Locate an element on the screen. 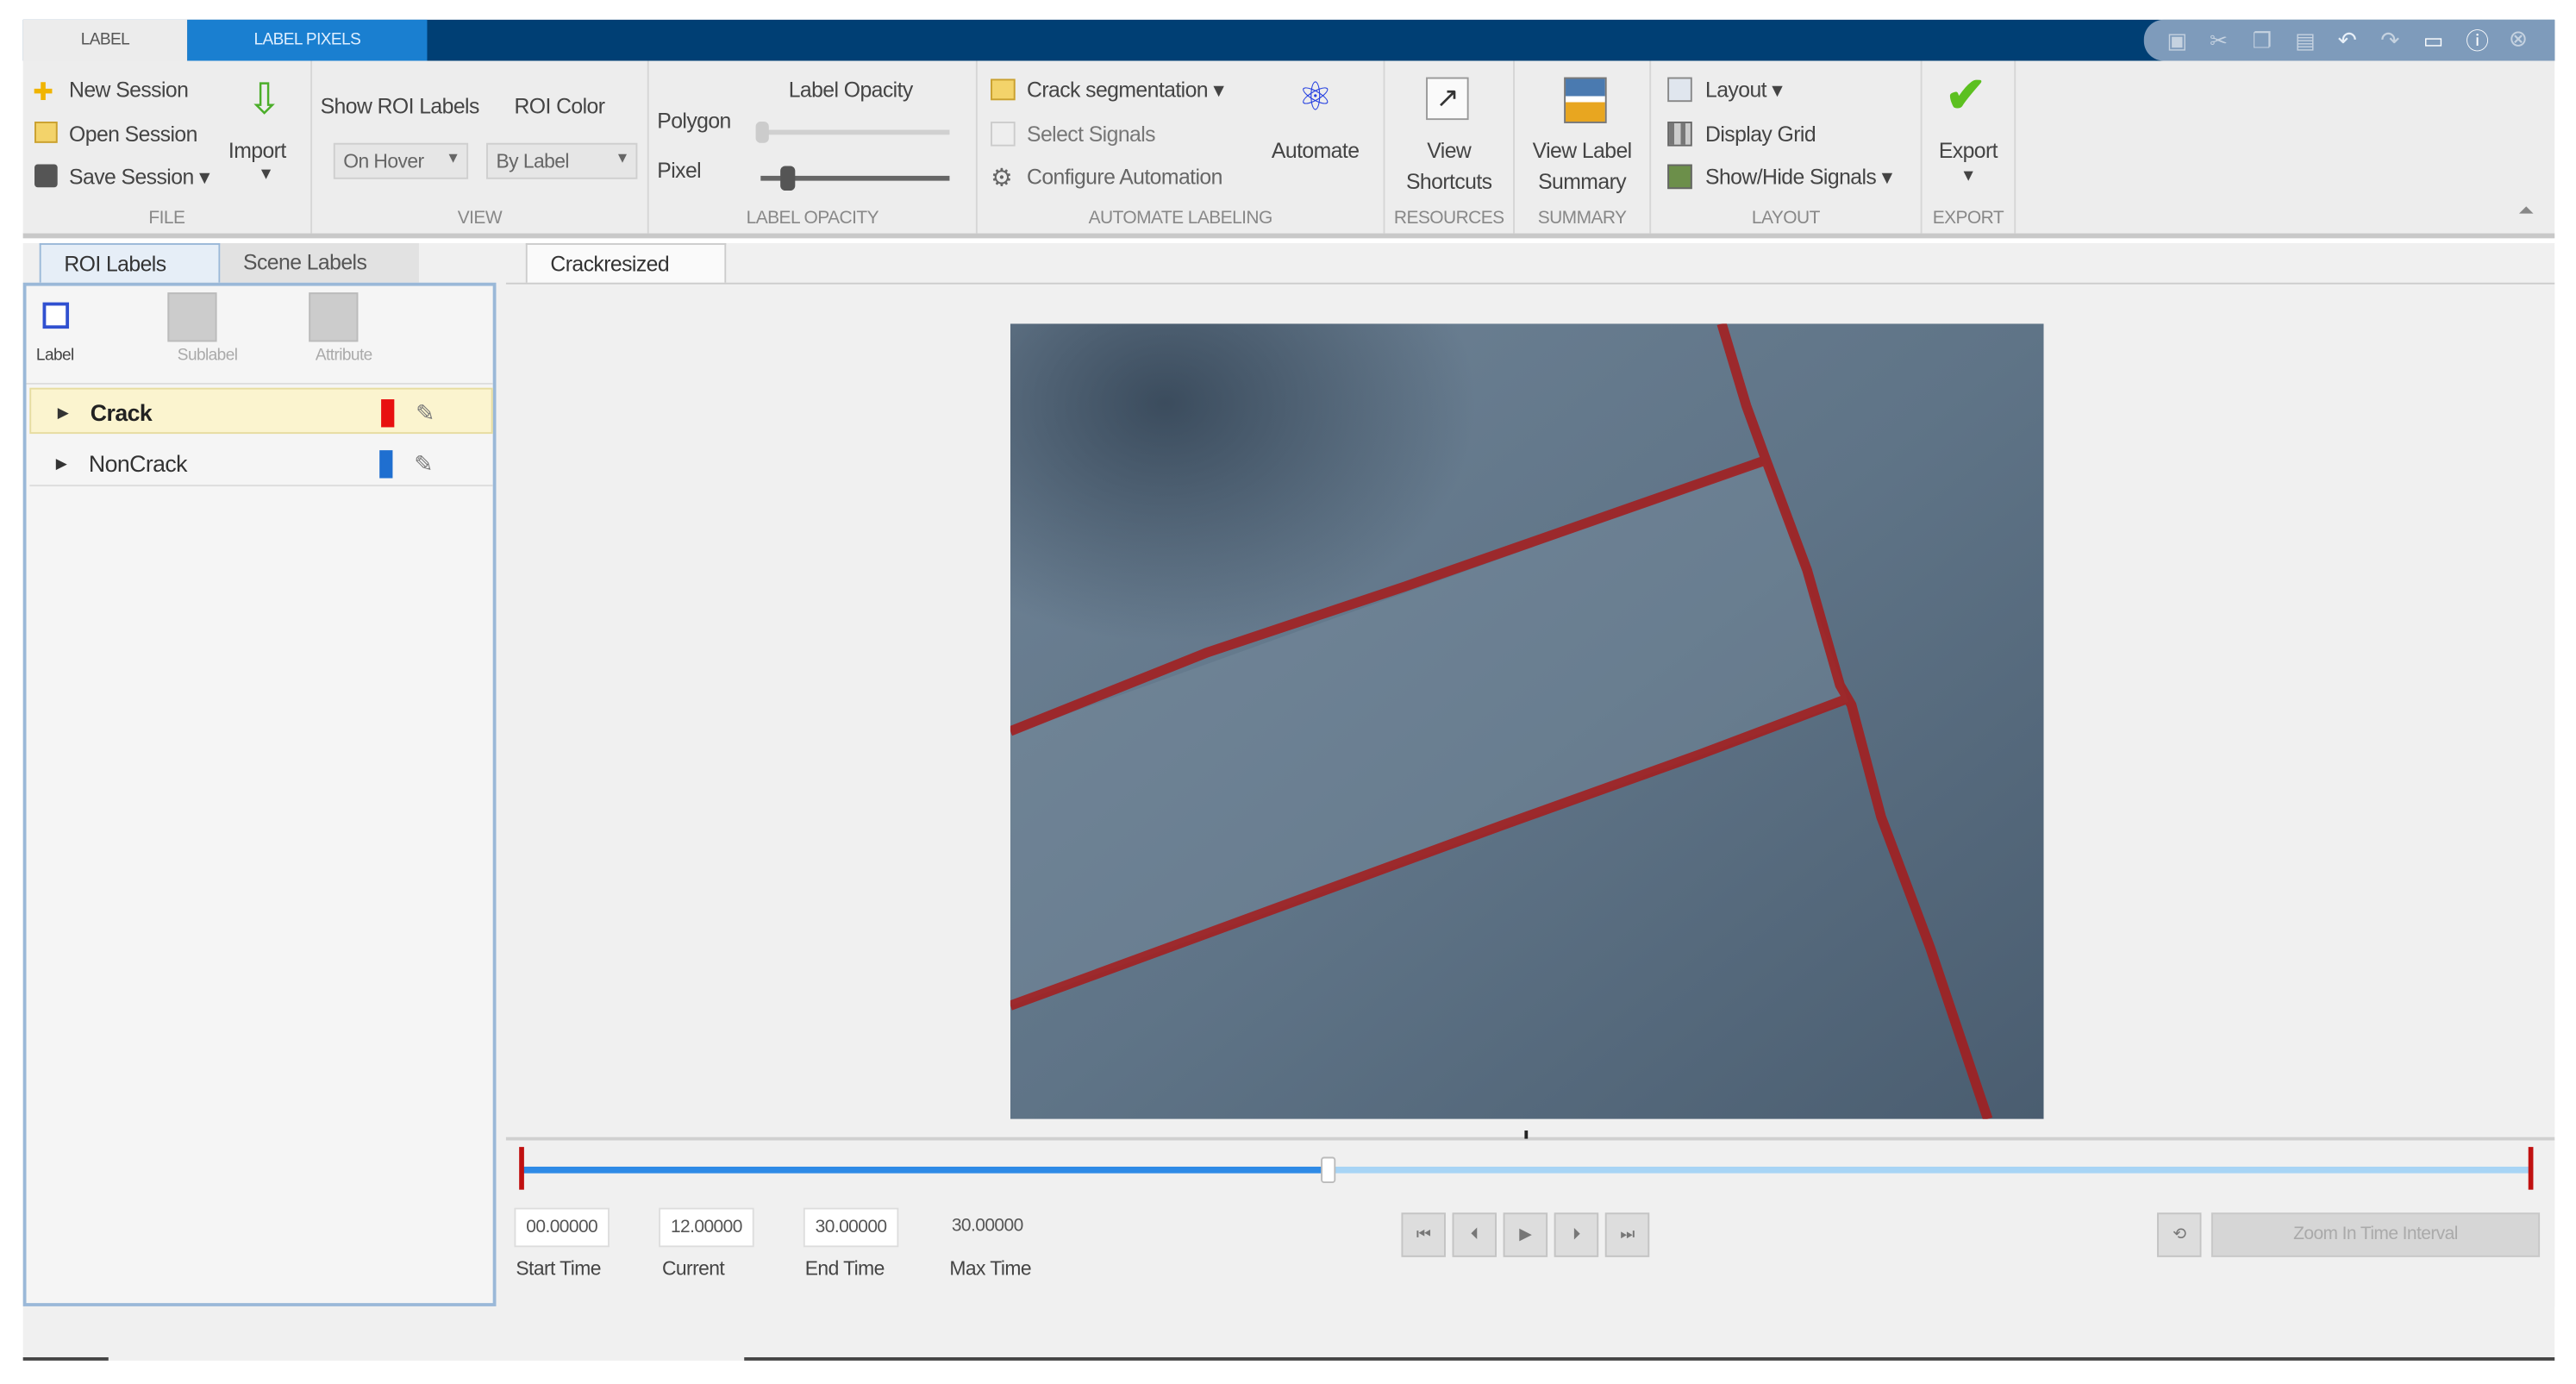 This screenshot has width=2576, height=1384. export-section: ✔ Export ▼ EXPORT is located at coordinates (1970, 147).